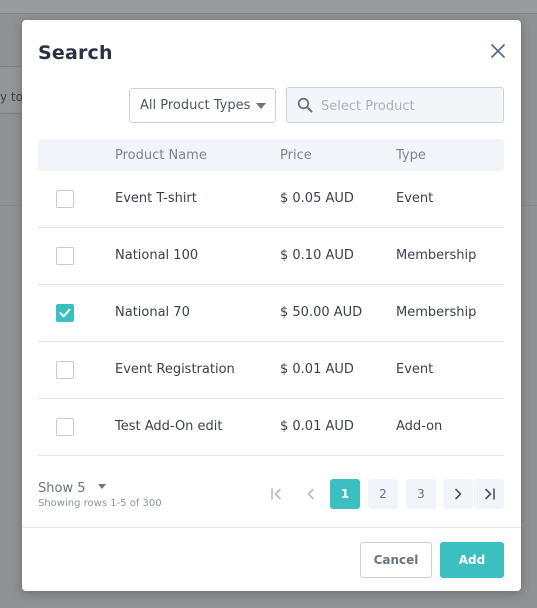  I want to click on row-checkbox-checked, so click(65, 313).